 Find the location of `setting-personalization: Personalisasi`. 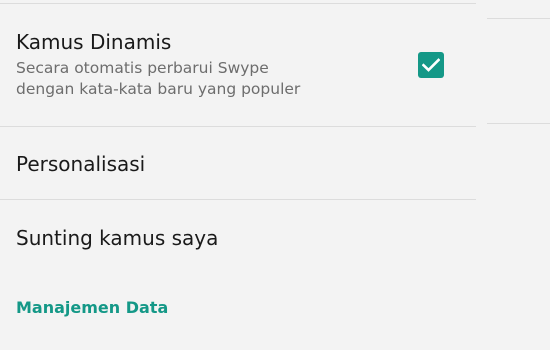

setting-personalization: Personalisasi is located at coordinates (246, 164).